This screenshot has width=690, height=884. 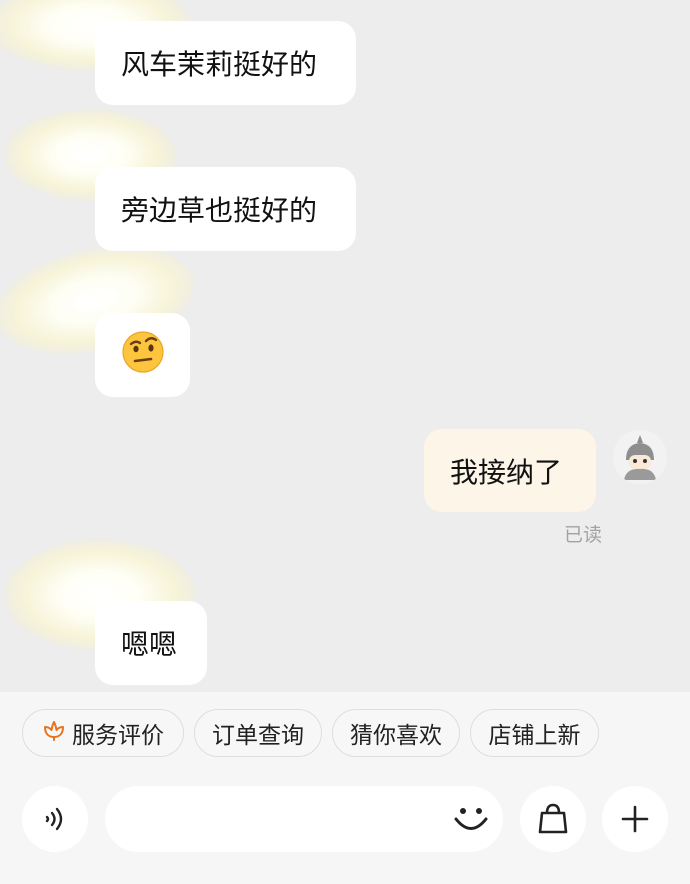 I want to click on avatar, so click(x=640, y=457).